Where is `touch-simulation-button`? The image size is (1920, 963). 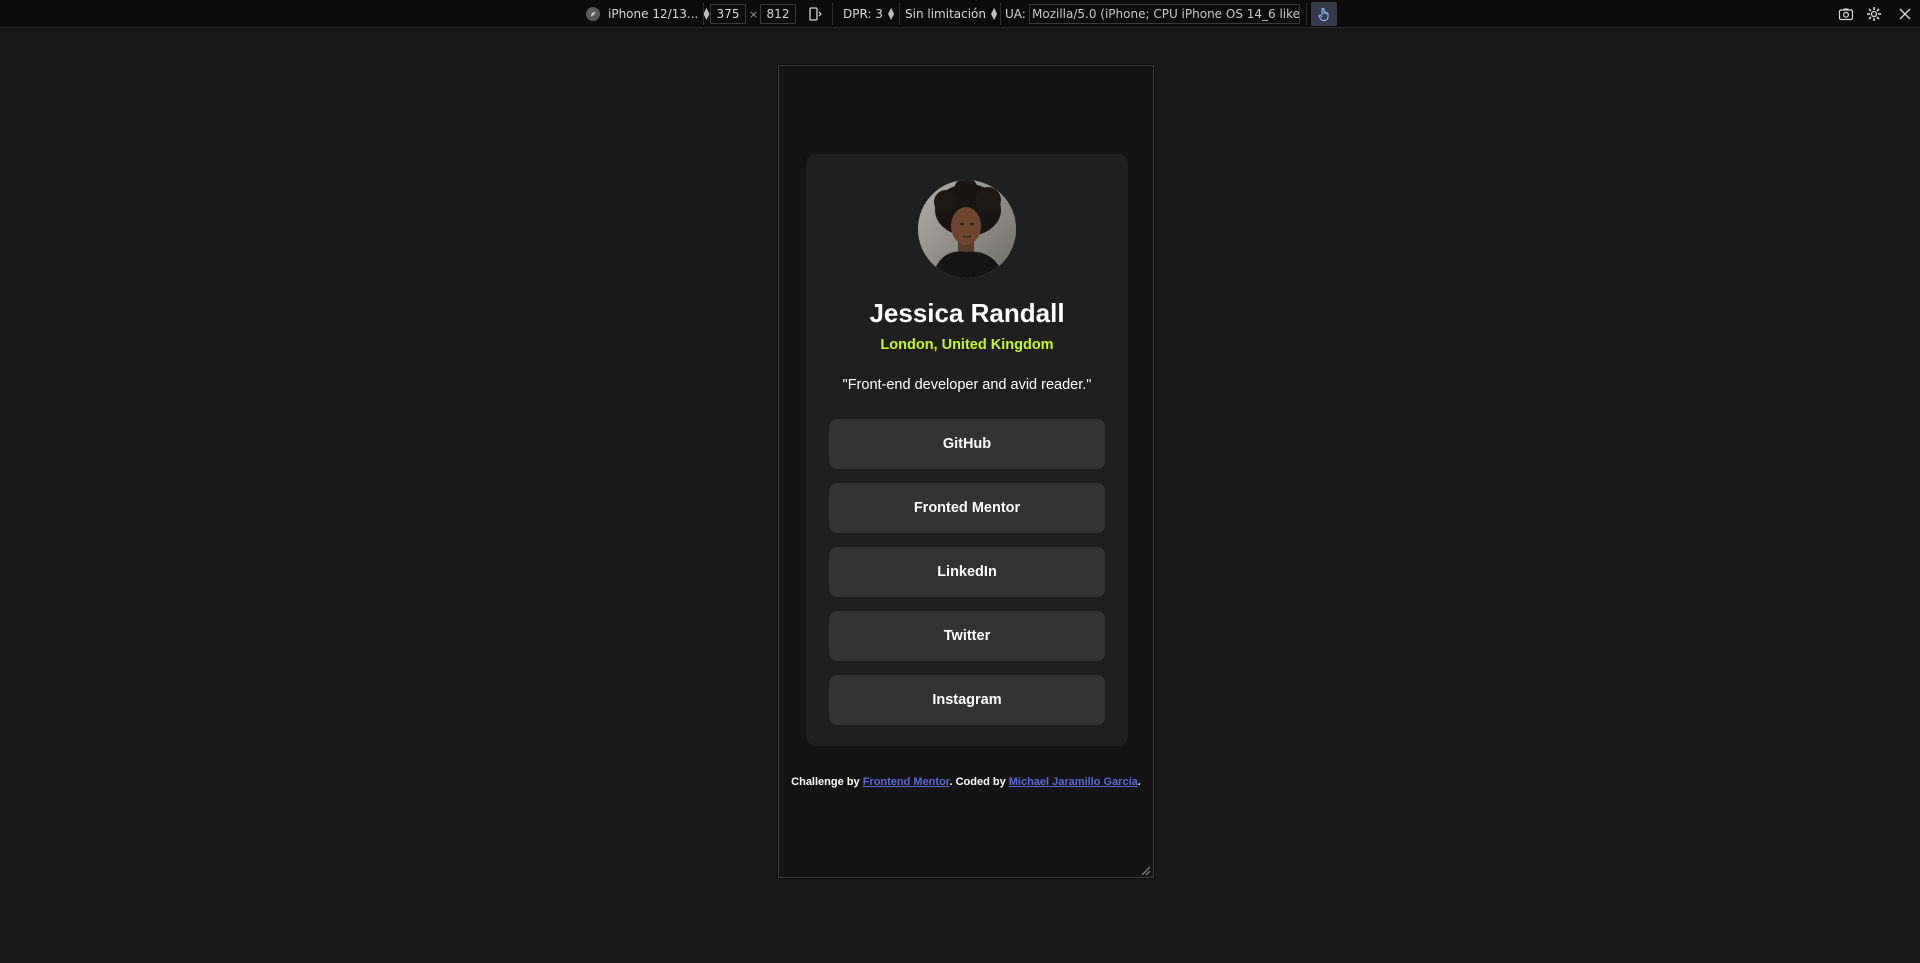 touch-simulation-button is located at coordinates (1324, 14).